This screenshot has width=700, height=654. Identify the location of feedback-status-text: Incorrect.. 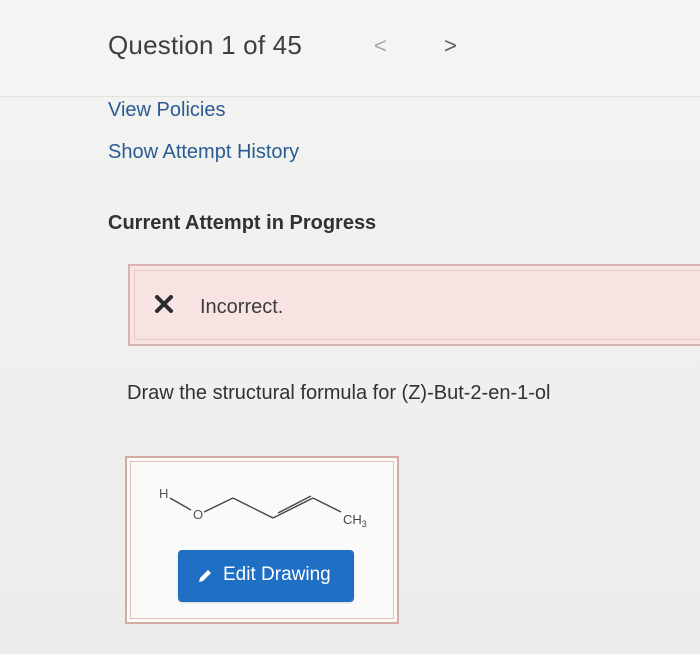
(242, 307).